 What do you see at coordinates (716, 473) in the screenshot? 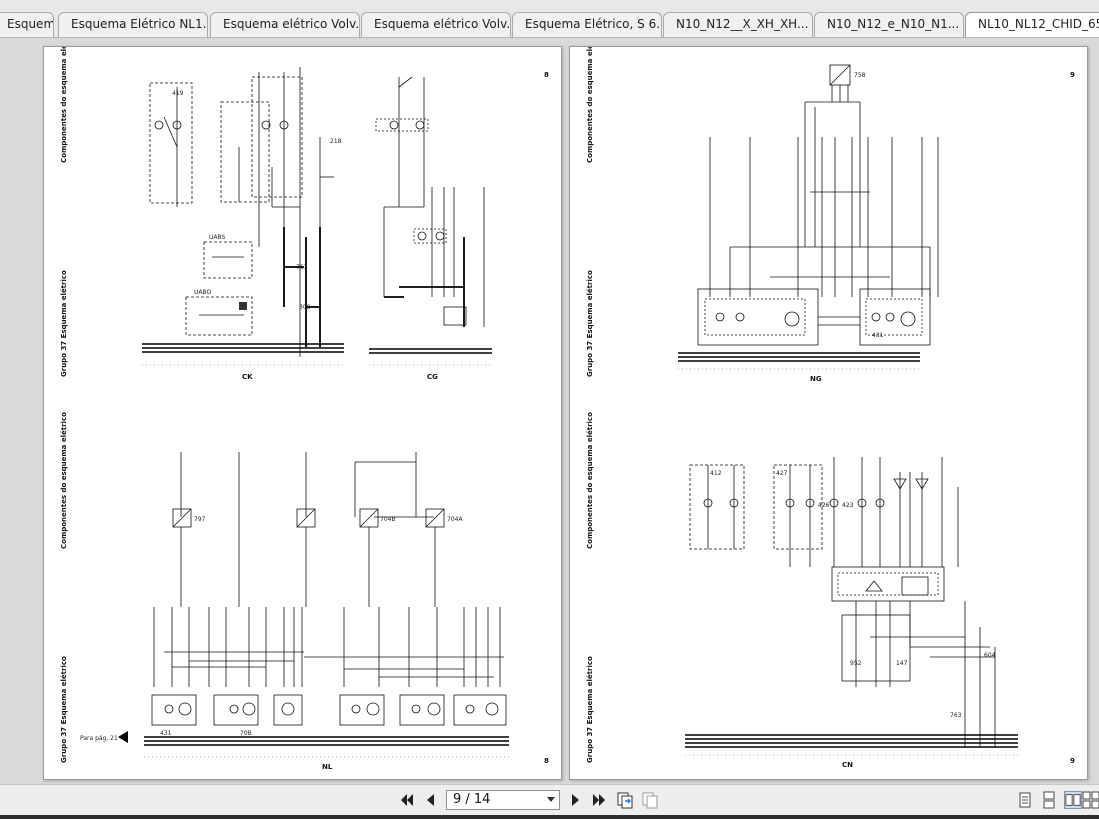
I see `label-412: 412` at bounding box center [716, 473].